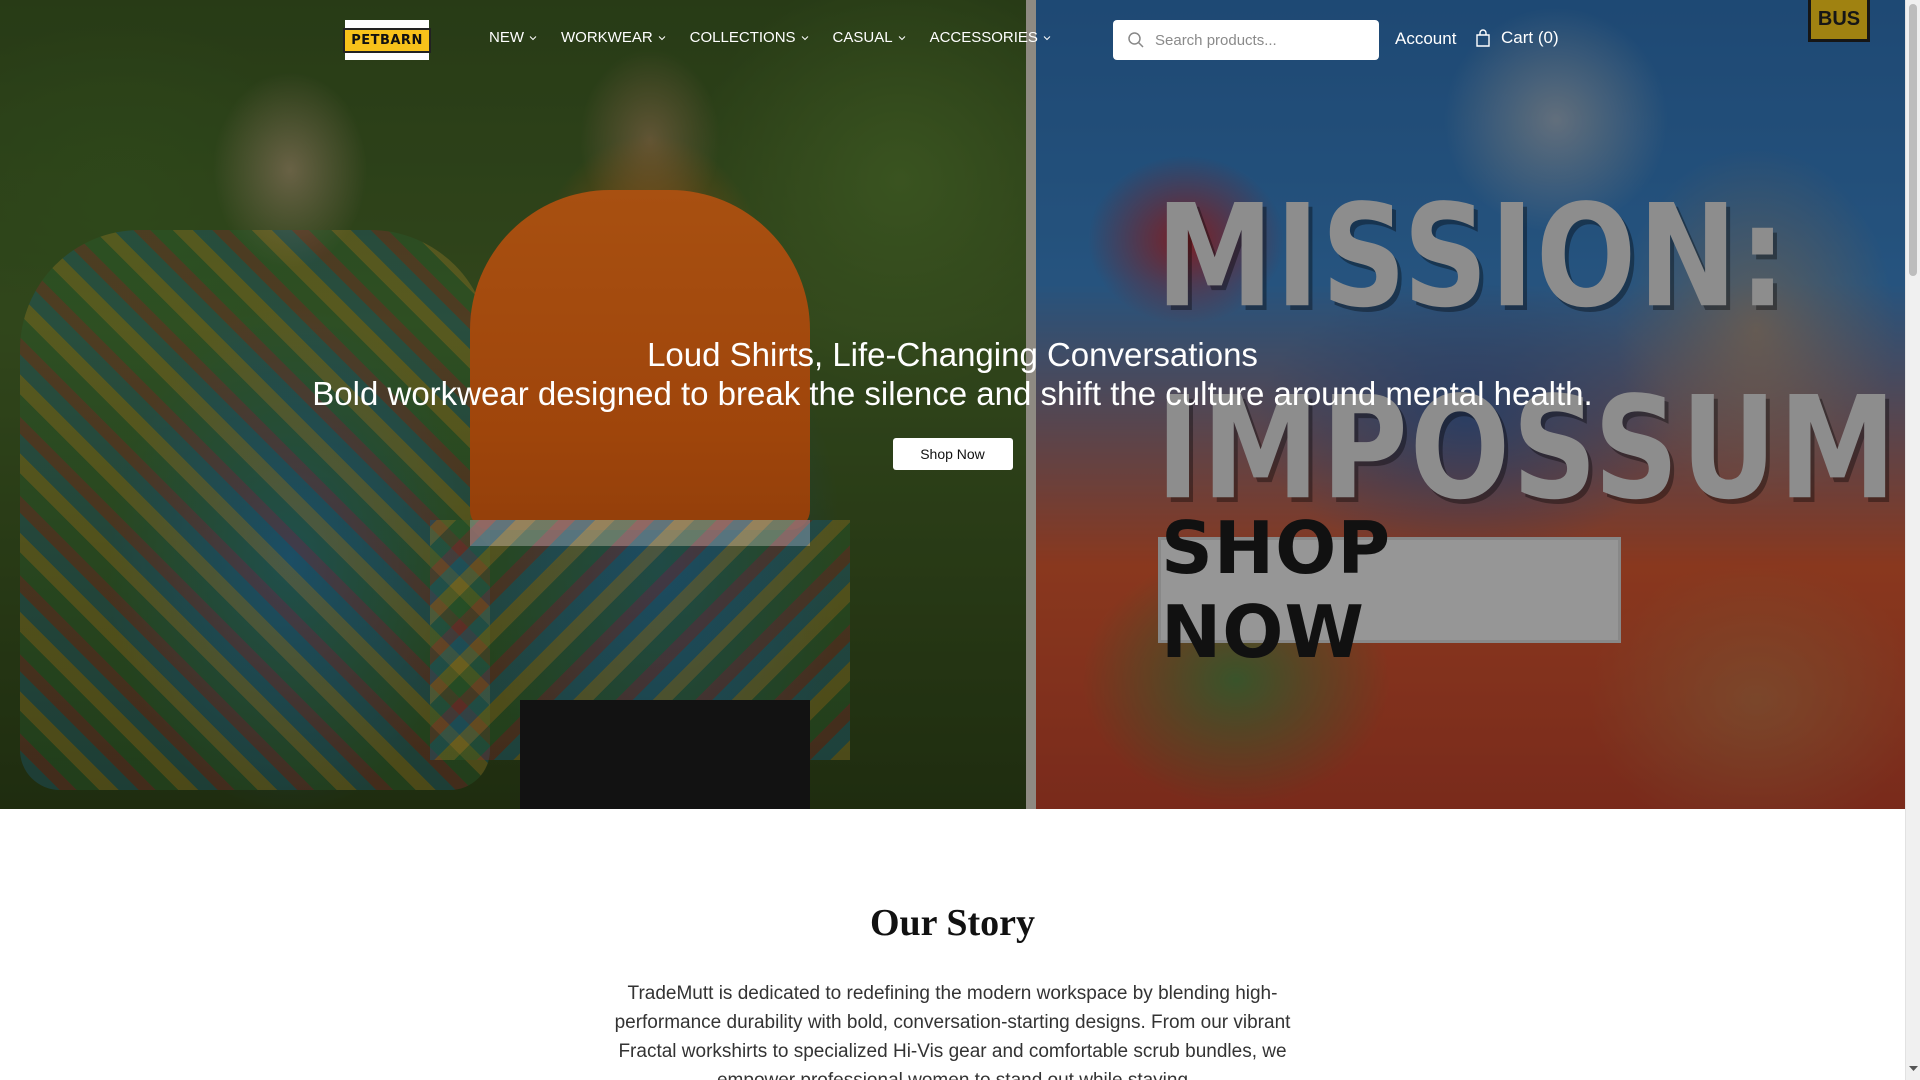 The image size is (1920, 1080). Describe the element at coordinates (952, 354) in the screenshot. I see `hero-title: Loud Shirts, Life-Changing Conversations` at that location.